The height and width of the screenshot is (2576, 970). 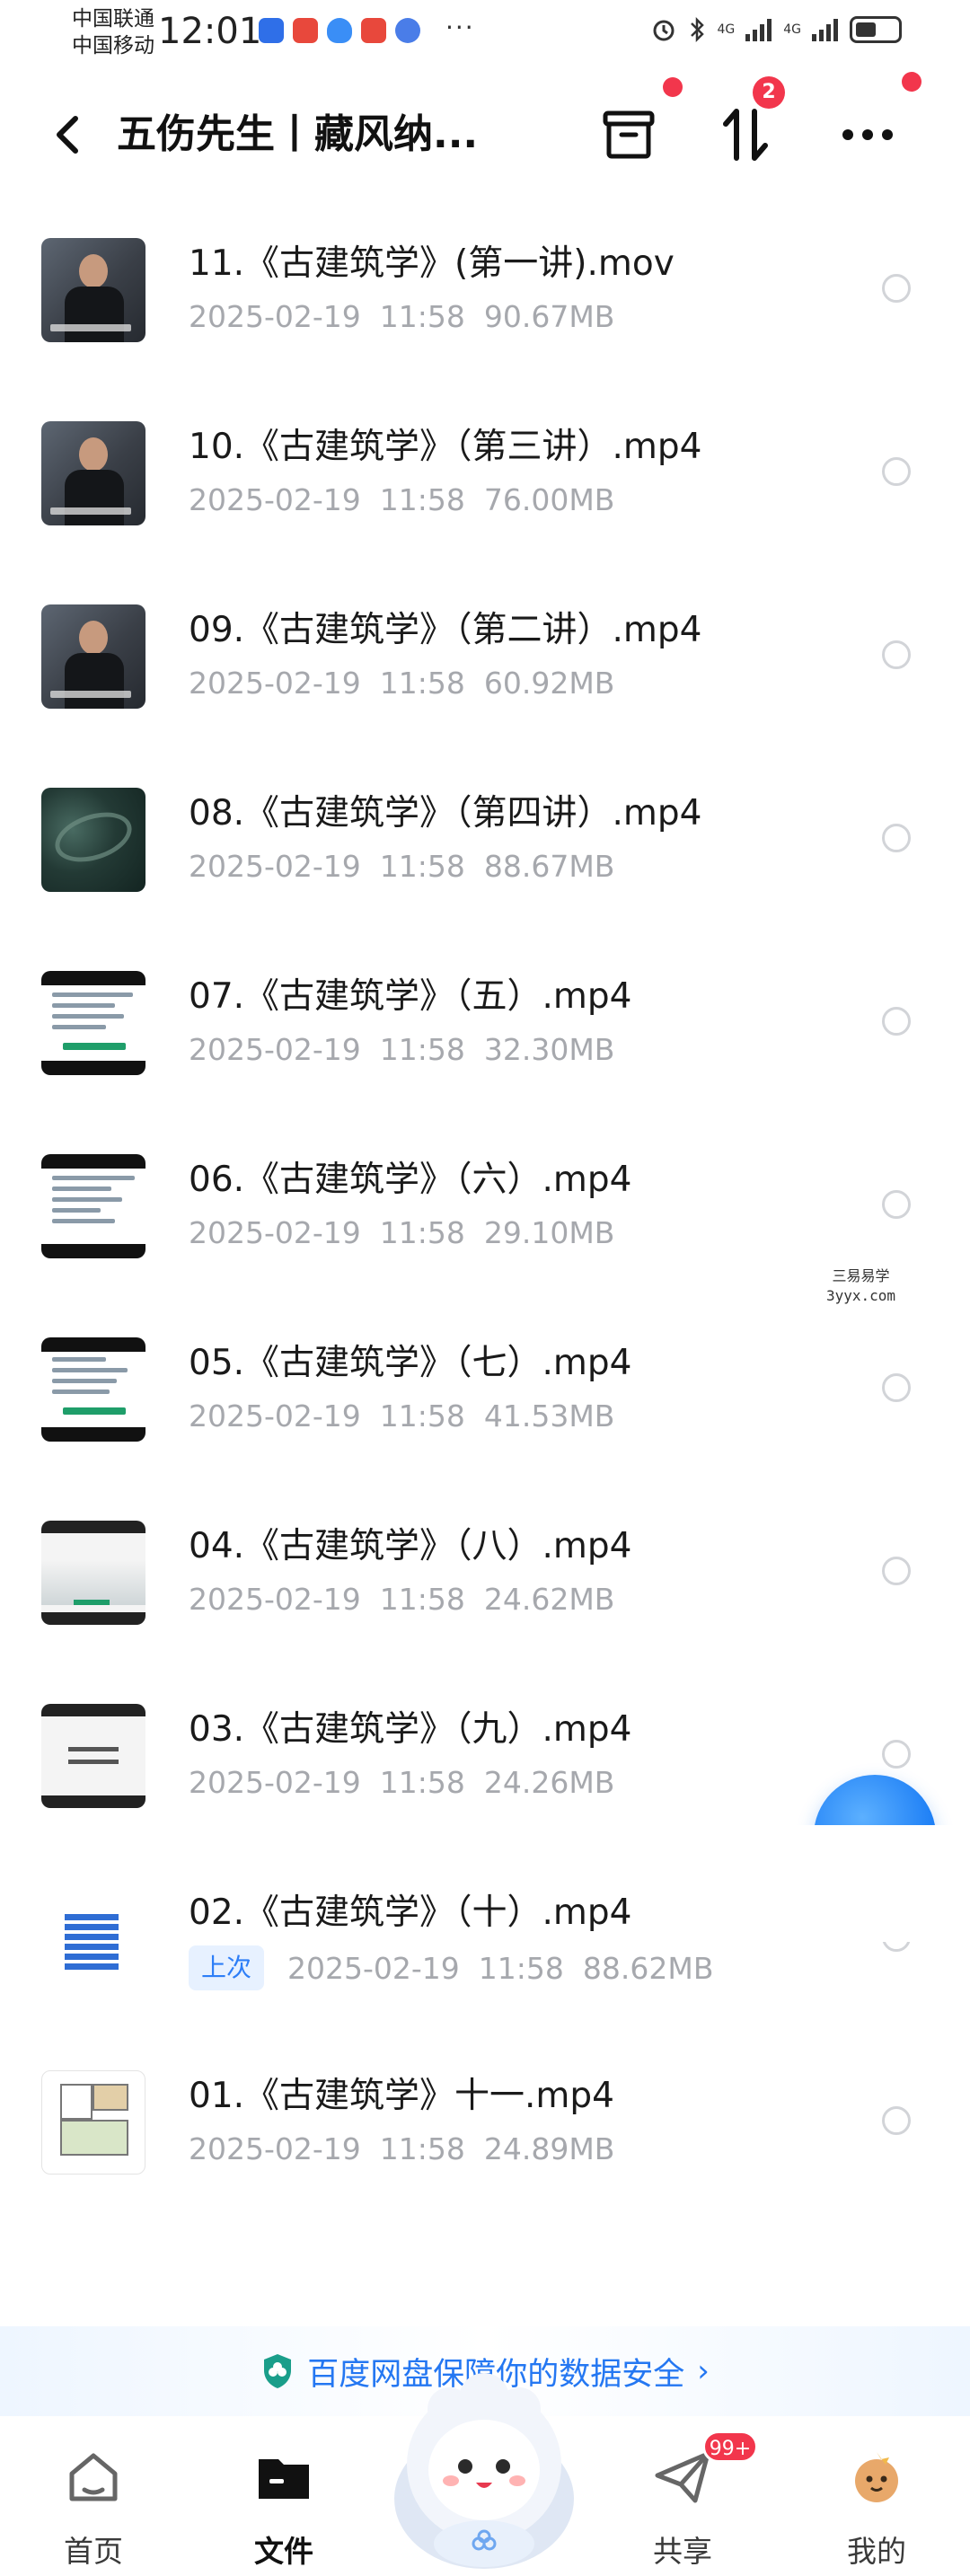 What do you see at coordinates (402, 1599) in the screenshot?
I see `file-meta: 2025-02-19 11:58 24.62MB` at bounding box center [402, 1599].